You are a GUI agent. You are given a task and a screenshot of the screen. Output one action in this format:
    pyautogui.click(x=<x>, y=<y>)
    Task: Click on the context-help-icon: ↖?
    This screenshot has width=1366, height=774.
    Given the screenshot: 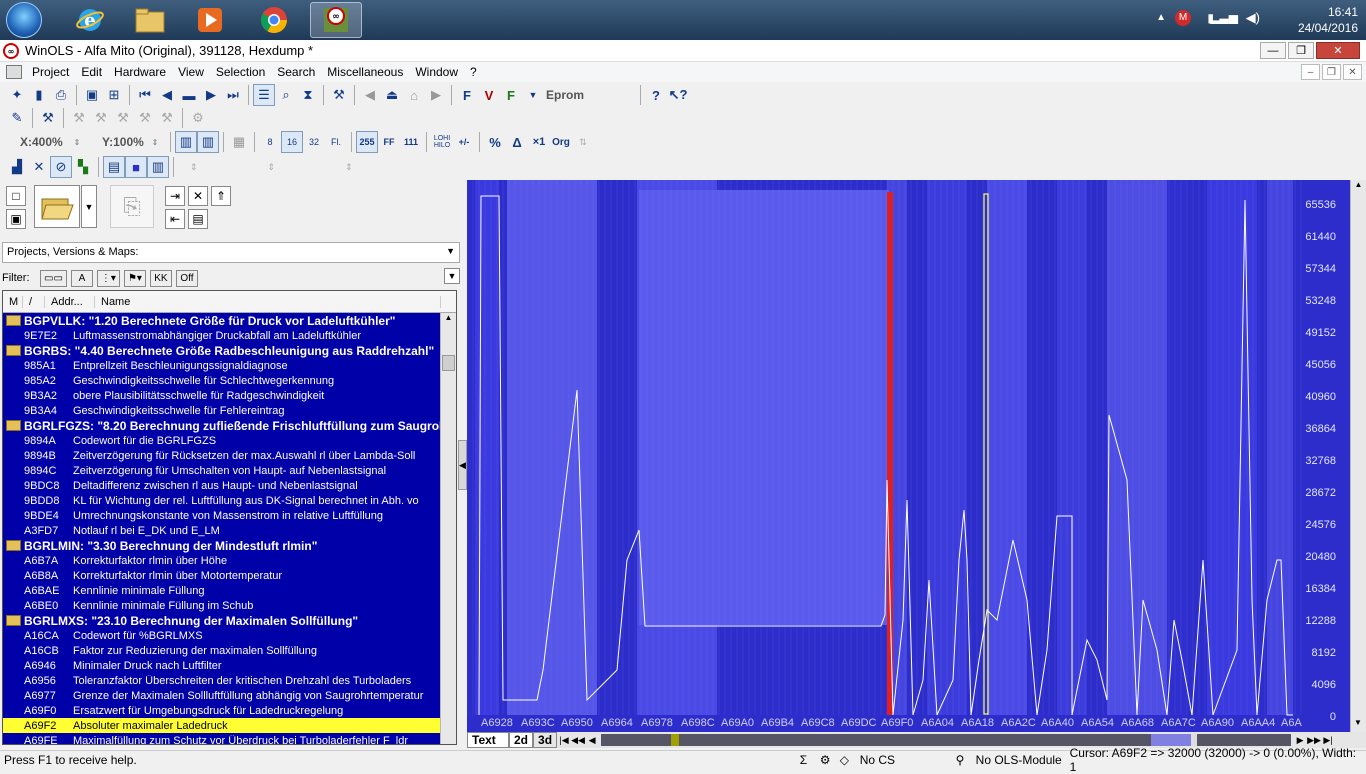 What is the action you would take?
    pyautogui.click(x=678, y=95)
    